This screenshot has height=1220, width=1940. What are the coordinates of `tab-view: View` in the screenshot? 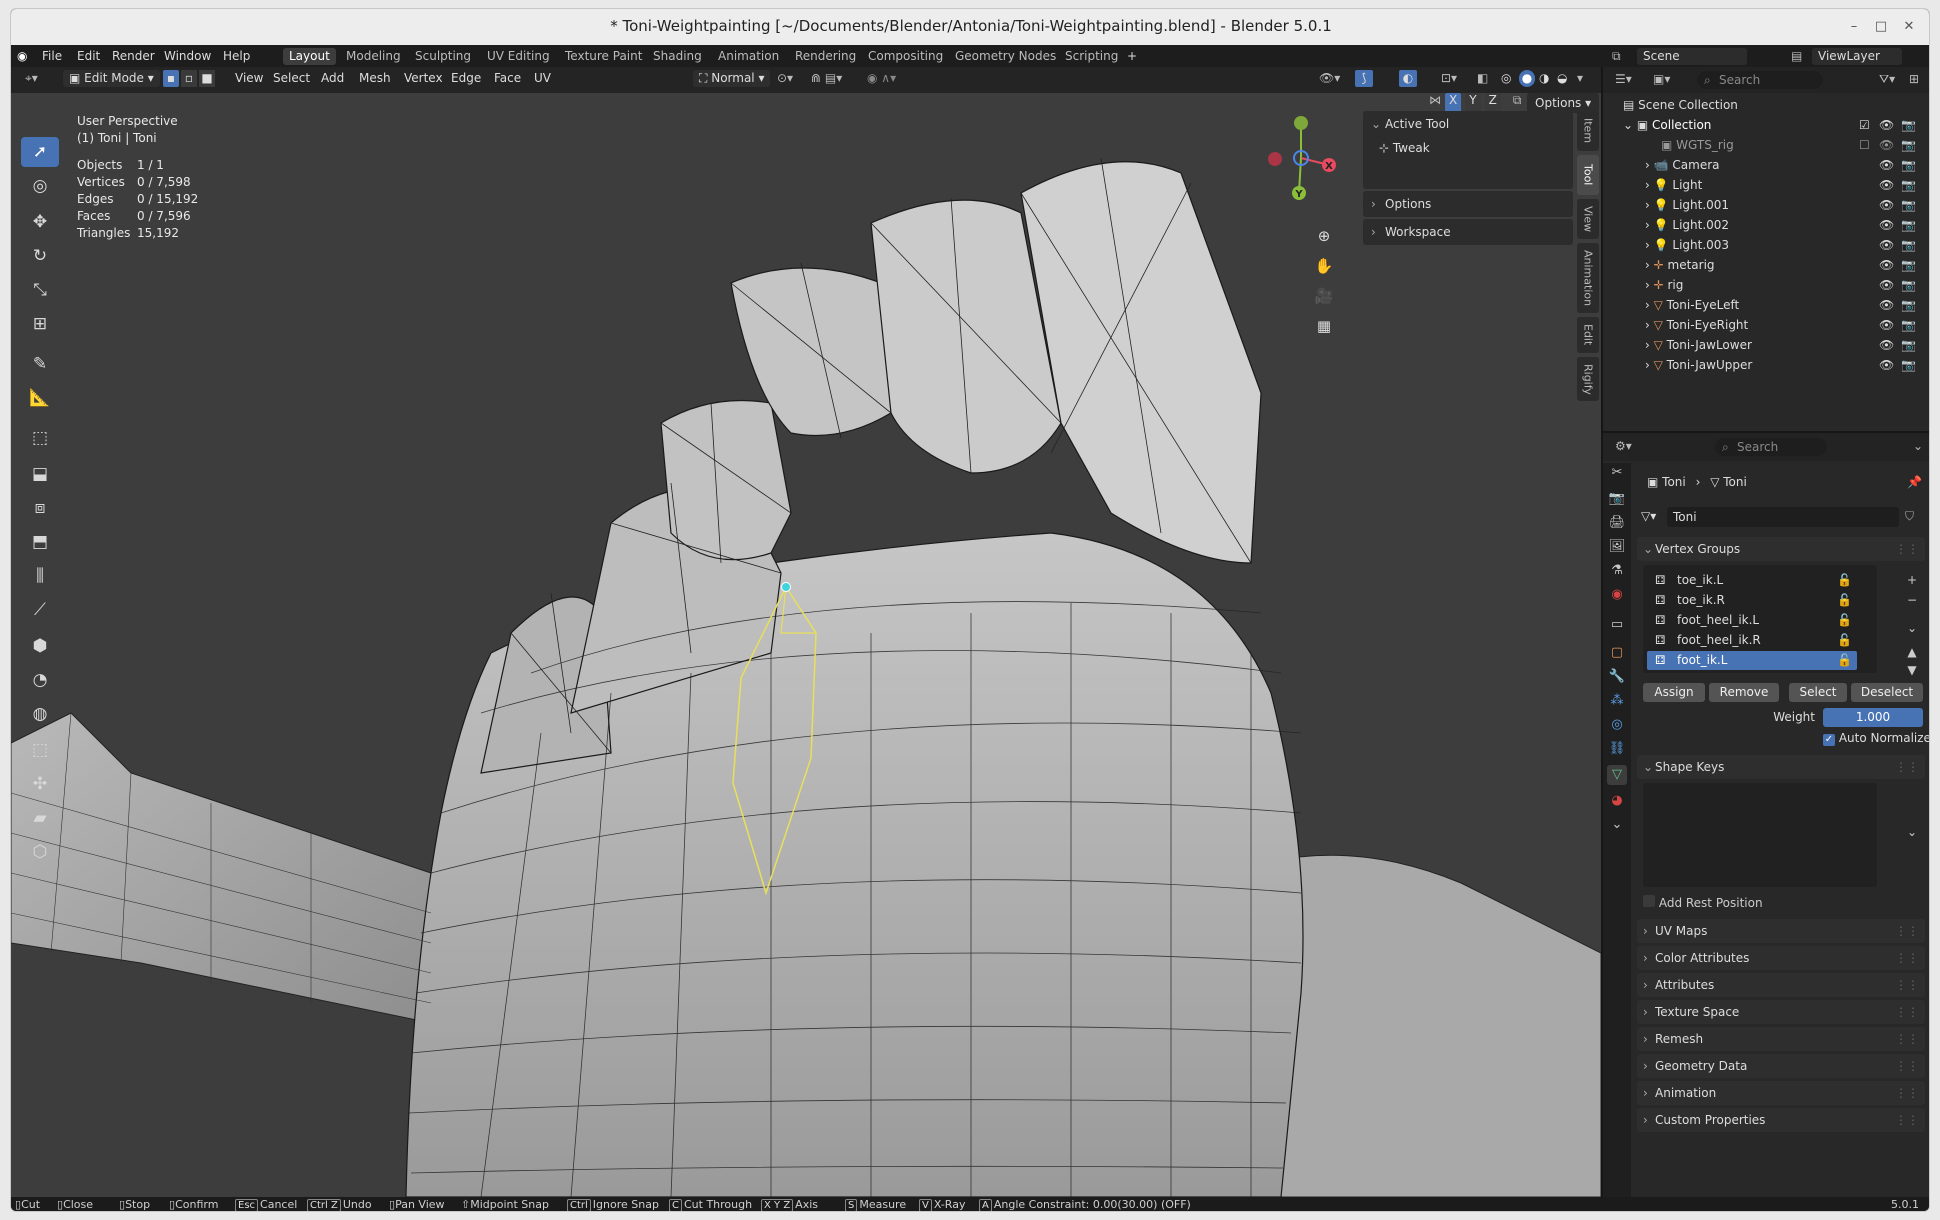 It's located at (1588, 219).